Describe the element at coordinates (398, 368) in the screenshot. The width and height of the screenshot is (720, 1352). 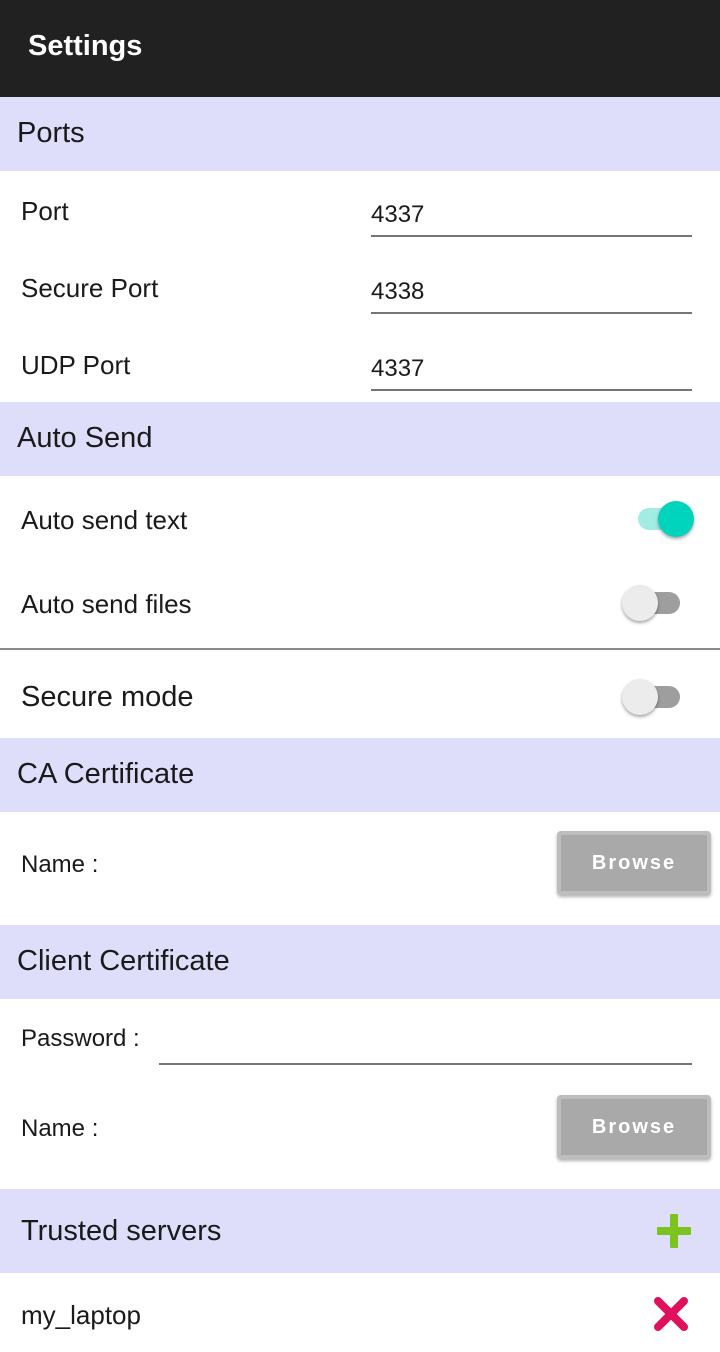
I see `udp-port-value: 4337` at that location.